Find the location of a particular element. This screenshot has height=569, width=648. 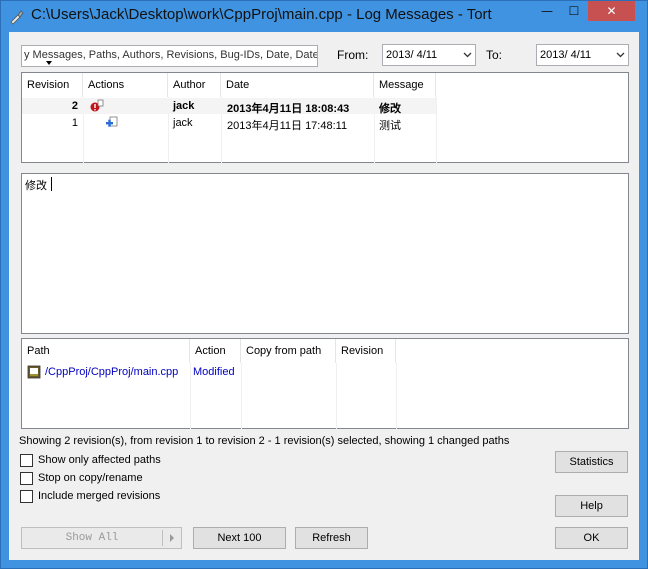

col-path: Path is located at coordinates (106, 351).